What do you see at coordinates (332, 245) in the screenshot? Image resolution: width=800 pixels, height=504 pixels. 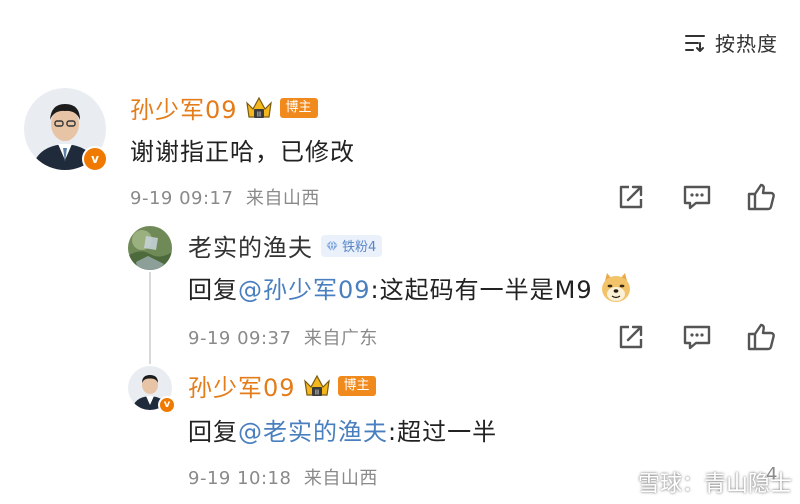 I see `diamond-icon` at bounding box center [332, 245].